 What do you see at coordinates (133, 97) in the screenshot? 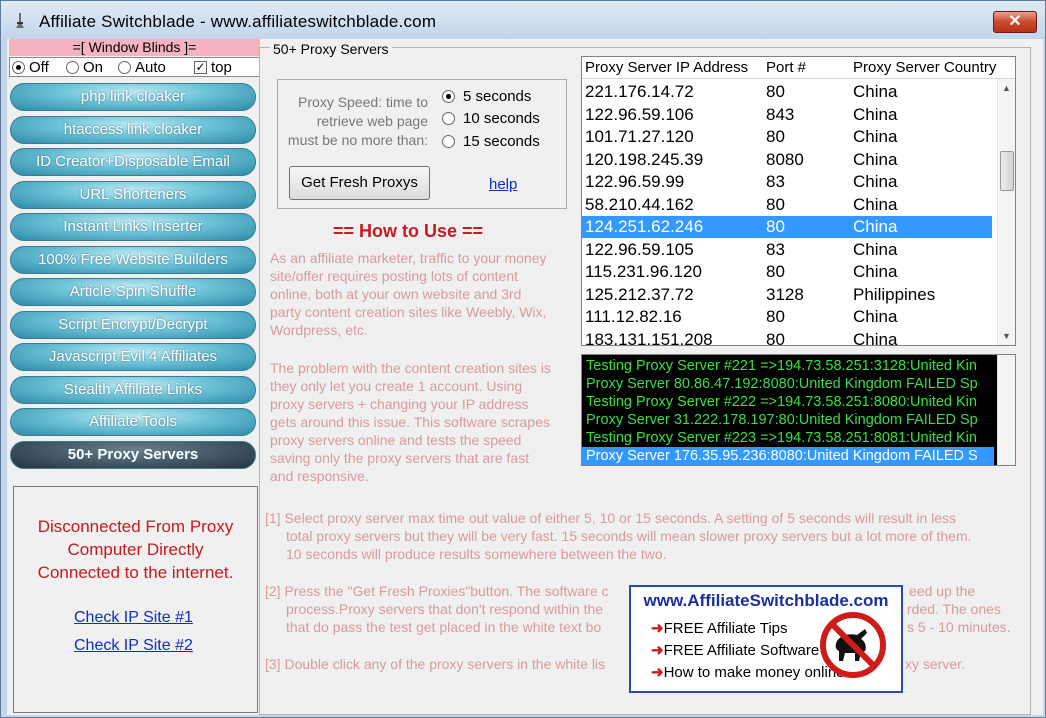
I see `nav-php-link-cloaker: php link cloaker` at bounding box center [133, 97].